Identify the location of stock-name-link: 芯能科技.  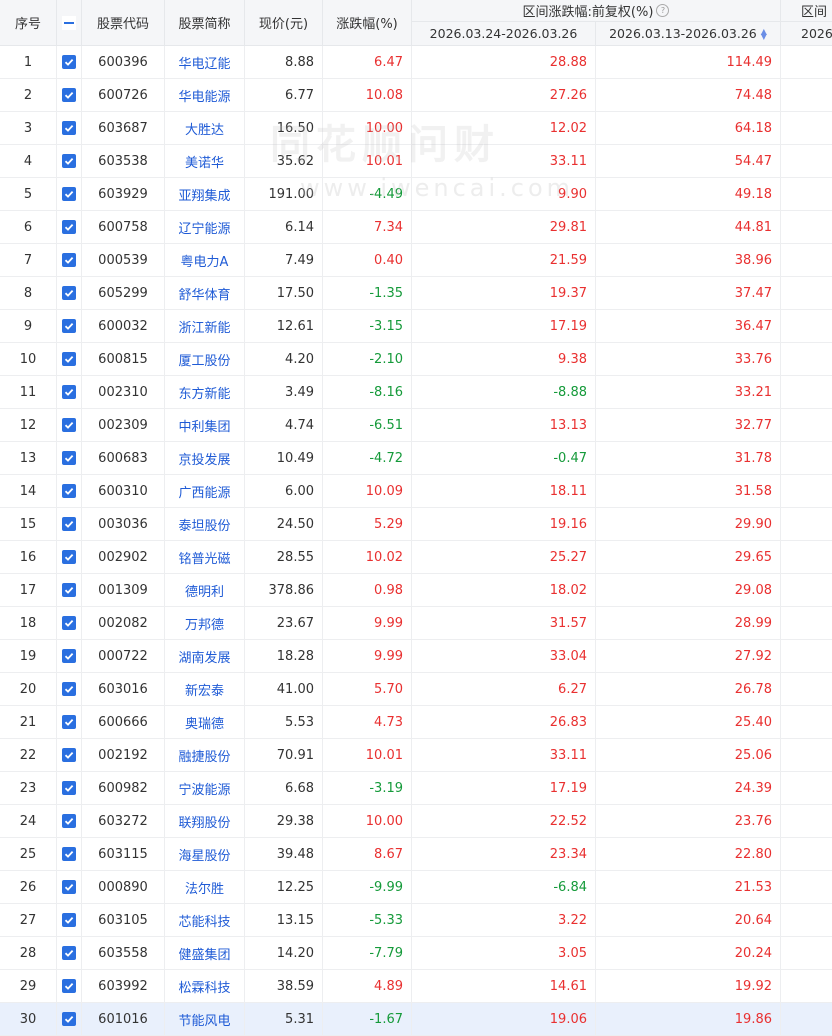
(205, 920).